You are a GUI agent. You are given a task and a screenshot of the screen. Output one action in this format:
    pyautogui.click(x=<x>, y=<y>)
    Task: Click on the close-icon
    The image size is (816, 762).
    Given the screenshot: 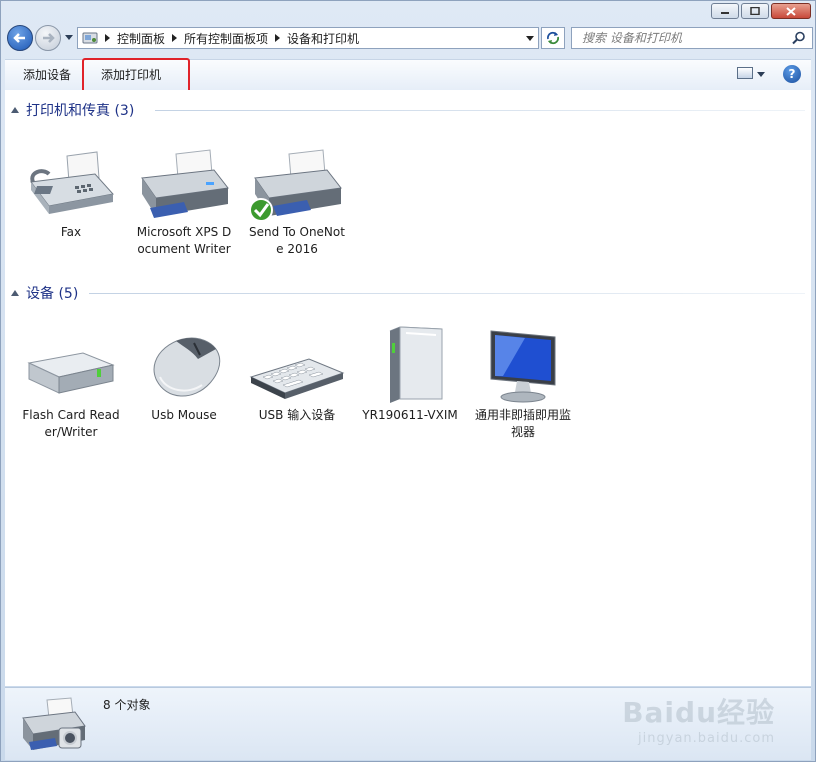 What is the action you would take?
    pyautogui.click(x=791, y=11)
    